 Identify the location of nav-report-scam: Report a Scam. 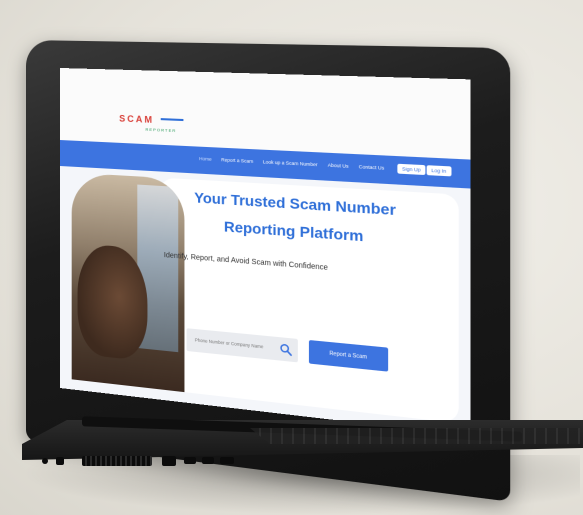
(237, 160).